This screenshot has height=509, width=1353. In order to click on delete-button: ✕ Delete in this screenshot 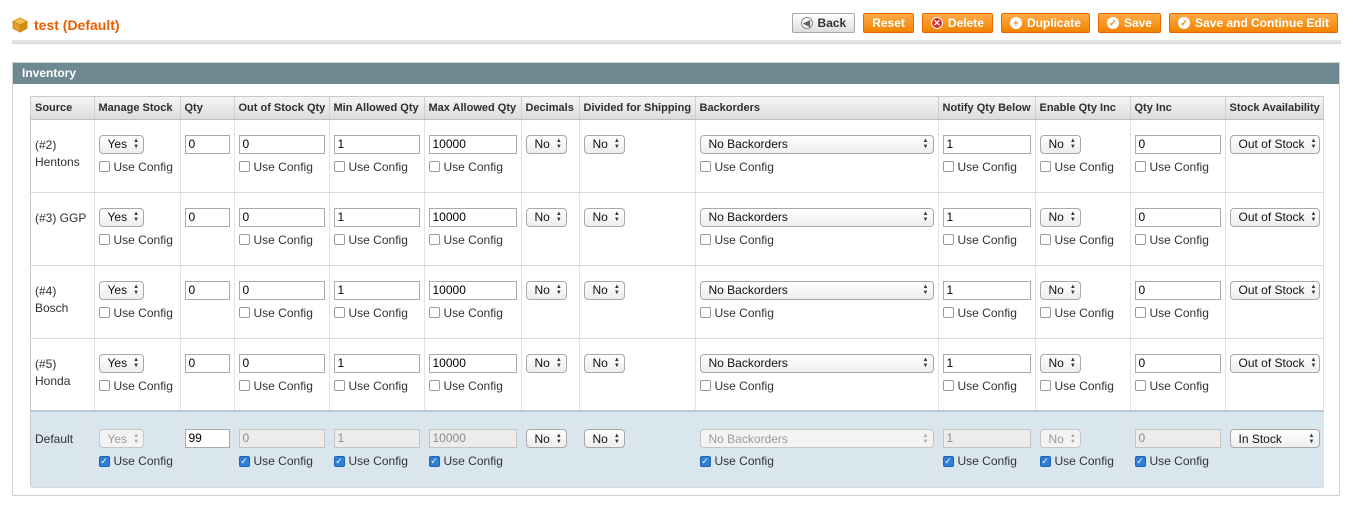, I will do `click(957, 23)`.